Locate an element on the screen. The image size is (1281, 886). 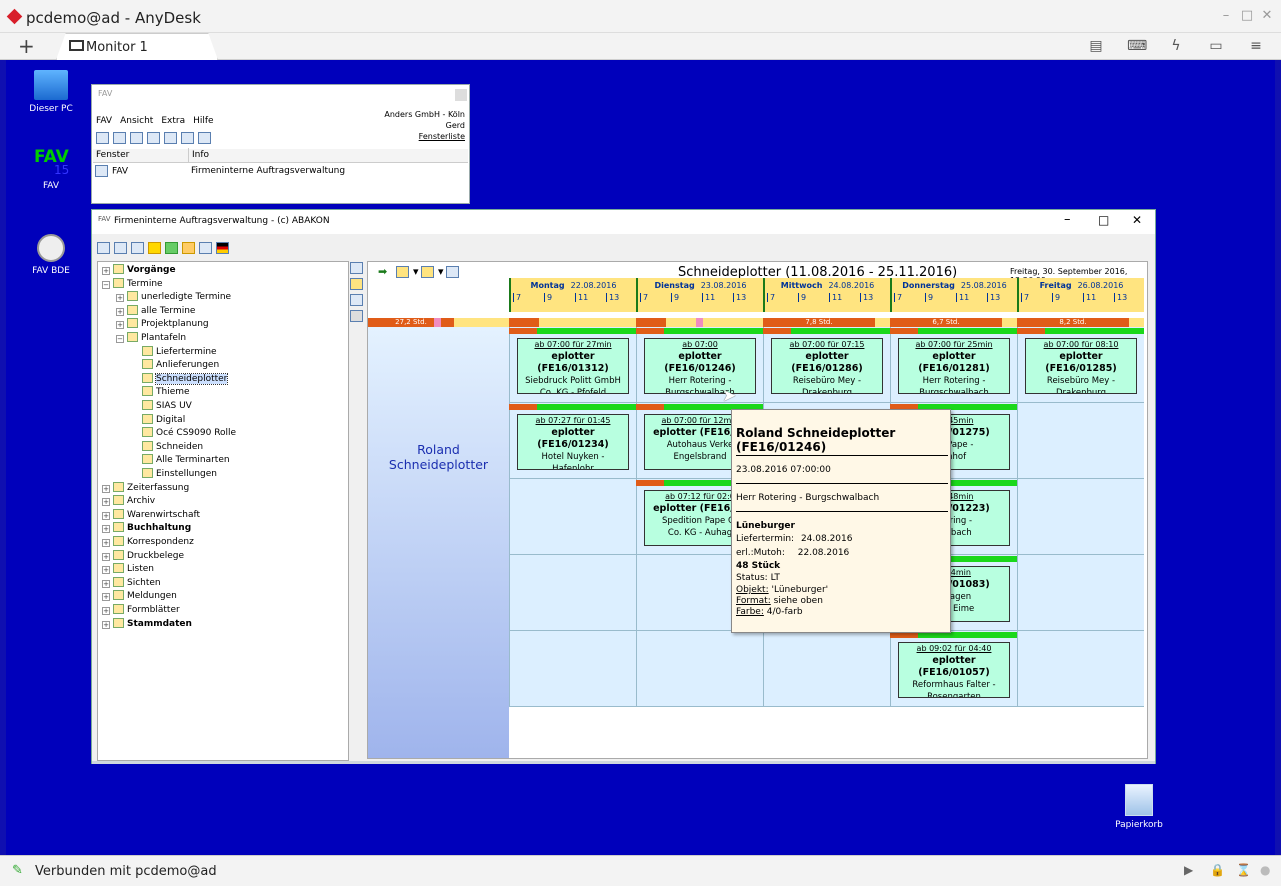
key-icon is located at coordinates (188, 248).